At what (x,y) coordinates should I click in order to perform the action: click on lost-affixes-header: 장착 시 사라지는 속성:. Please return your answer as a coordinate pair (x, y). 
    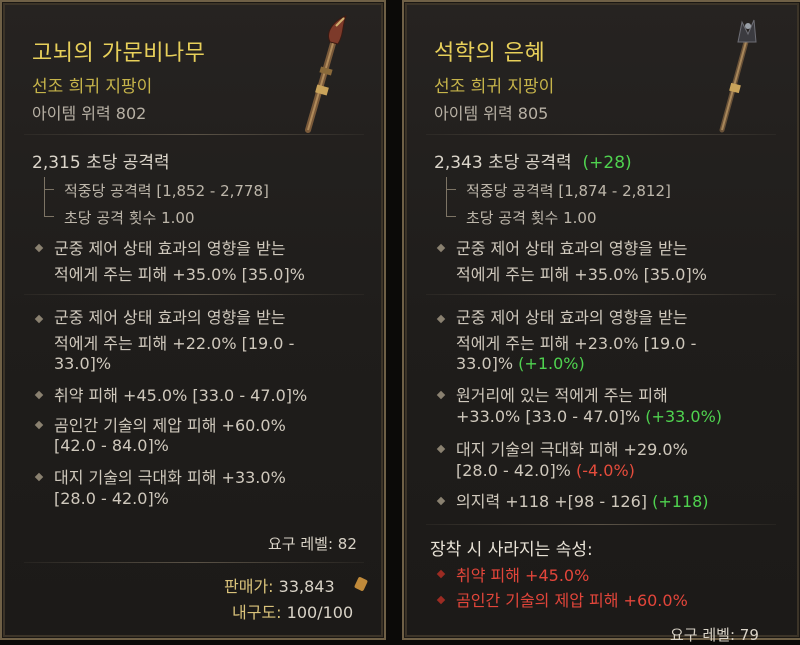
    Looking at the image, I should click on (511, 550).